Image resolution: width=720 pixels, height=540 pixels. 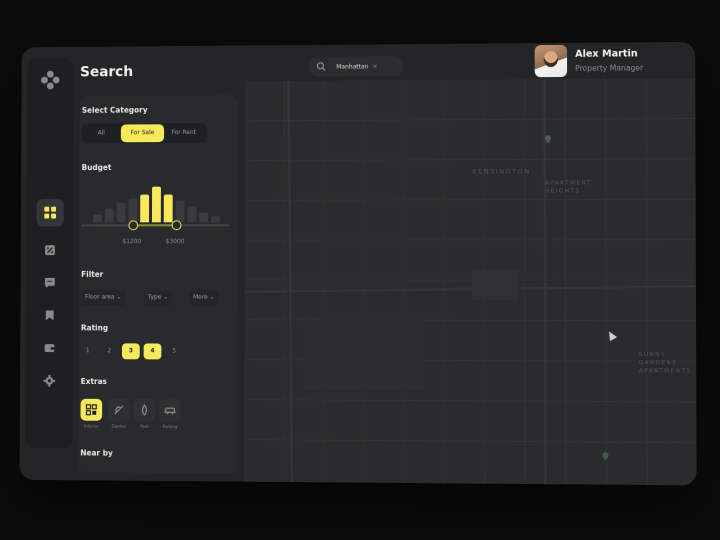 I want to click on floor-area-dropdown: Floor area ⌄, so click(x=103, y=297).